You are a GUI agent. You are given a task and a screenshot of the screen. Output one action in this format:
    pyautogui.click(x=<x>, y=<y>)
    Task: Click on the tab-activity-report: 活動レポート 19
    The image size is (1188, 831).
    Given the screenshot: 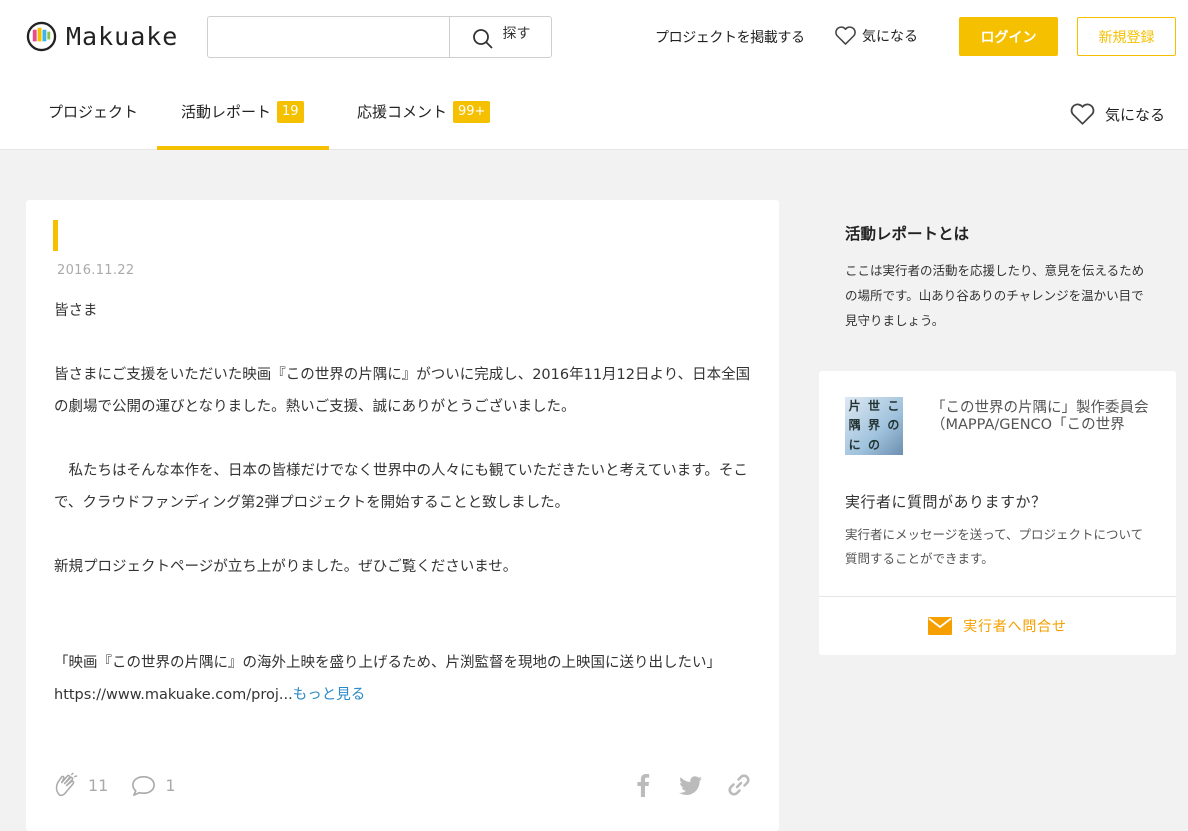 What is the action you would take?
    pyautogui.click(x=242, y=112)
    